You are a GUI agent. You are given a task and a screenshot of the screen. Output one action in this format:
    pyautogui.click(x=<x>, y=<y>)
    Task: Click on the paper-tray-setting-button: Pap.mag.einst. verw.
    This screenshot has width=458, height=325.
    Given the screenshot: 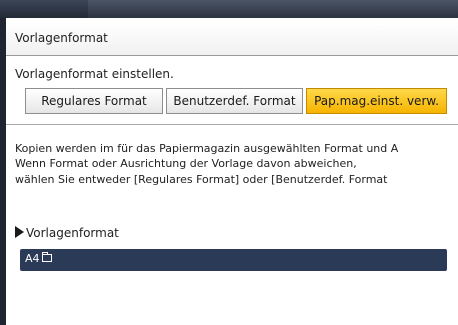 What is the action you would take?
    pyautogui.click(x=376, y=101)
    